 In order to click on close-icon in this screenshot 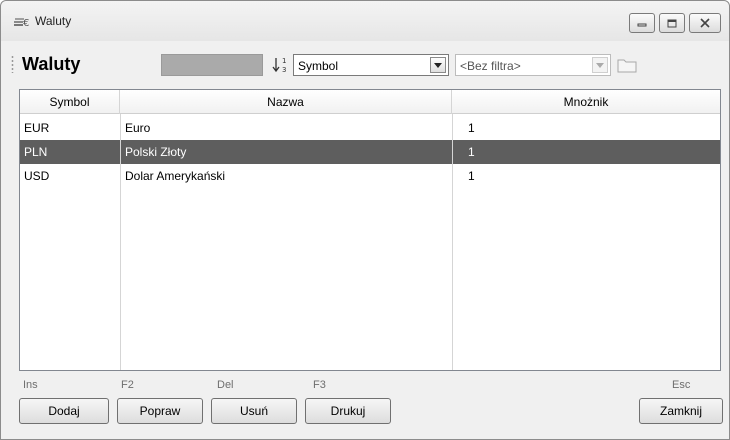, I will do `click(705, 23)`.